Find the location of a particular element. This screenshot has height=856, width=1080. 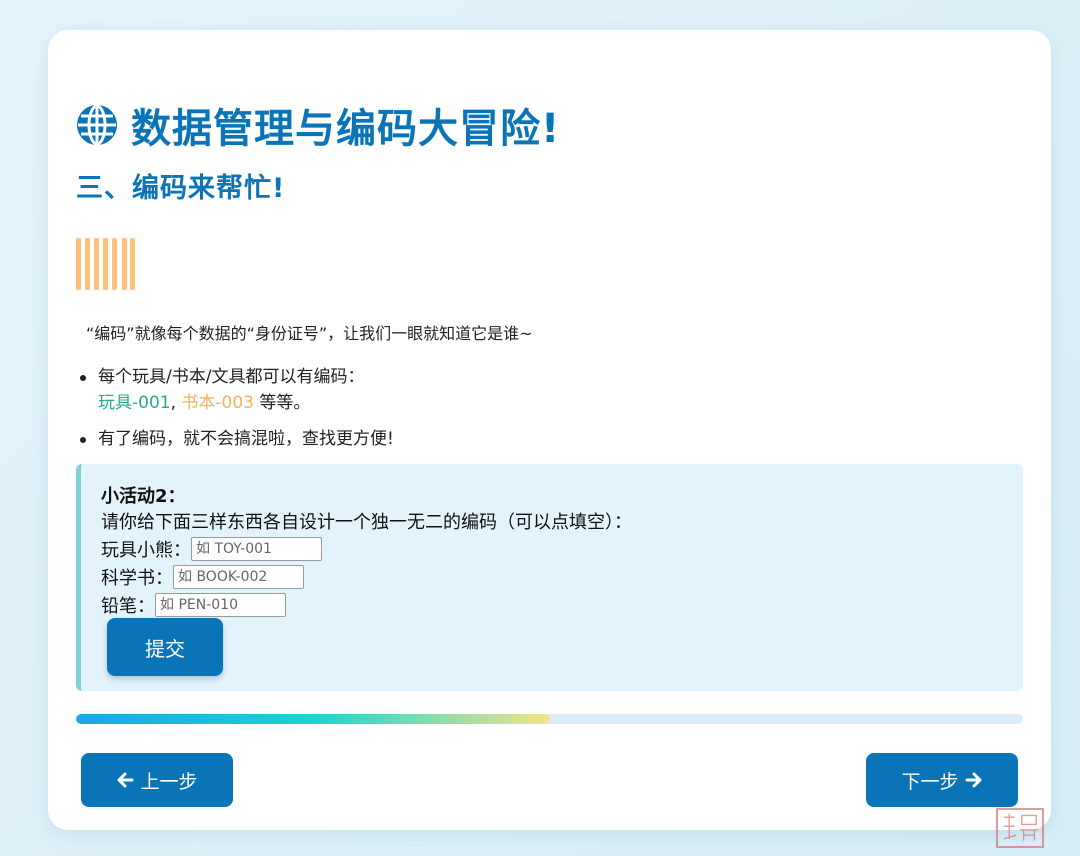

field-label-pencil: 铅笔： is located at coordinates (128, 606).